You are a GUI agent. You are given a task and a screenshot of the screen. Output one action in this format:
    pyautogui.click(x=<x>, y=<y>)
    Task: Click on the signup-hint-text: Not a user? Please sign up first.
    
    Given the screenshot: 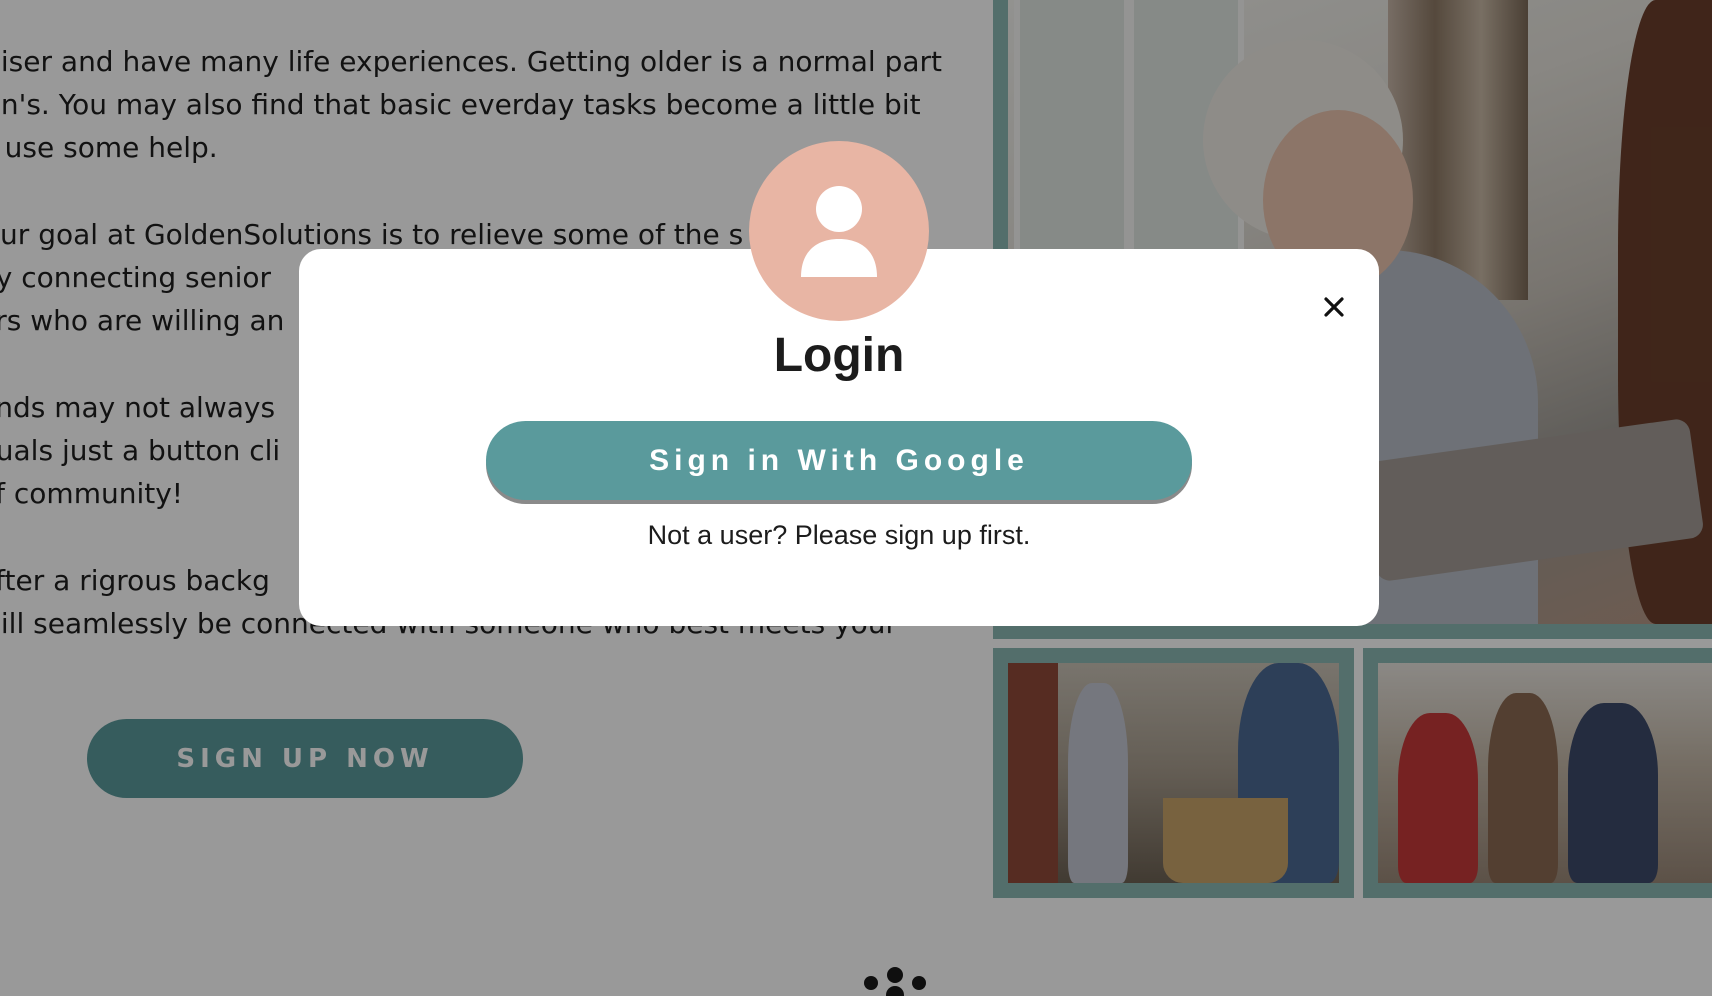 What is the action you would take?
    pyautogui.click(x=839, y=535)
    